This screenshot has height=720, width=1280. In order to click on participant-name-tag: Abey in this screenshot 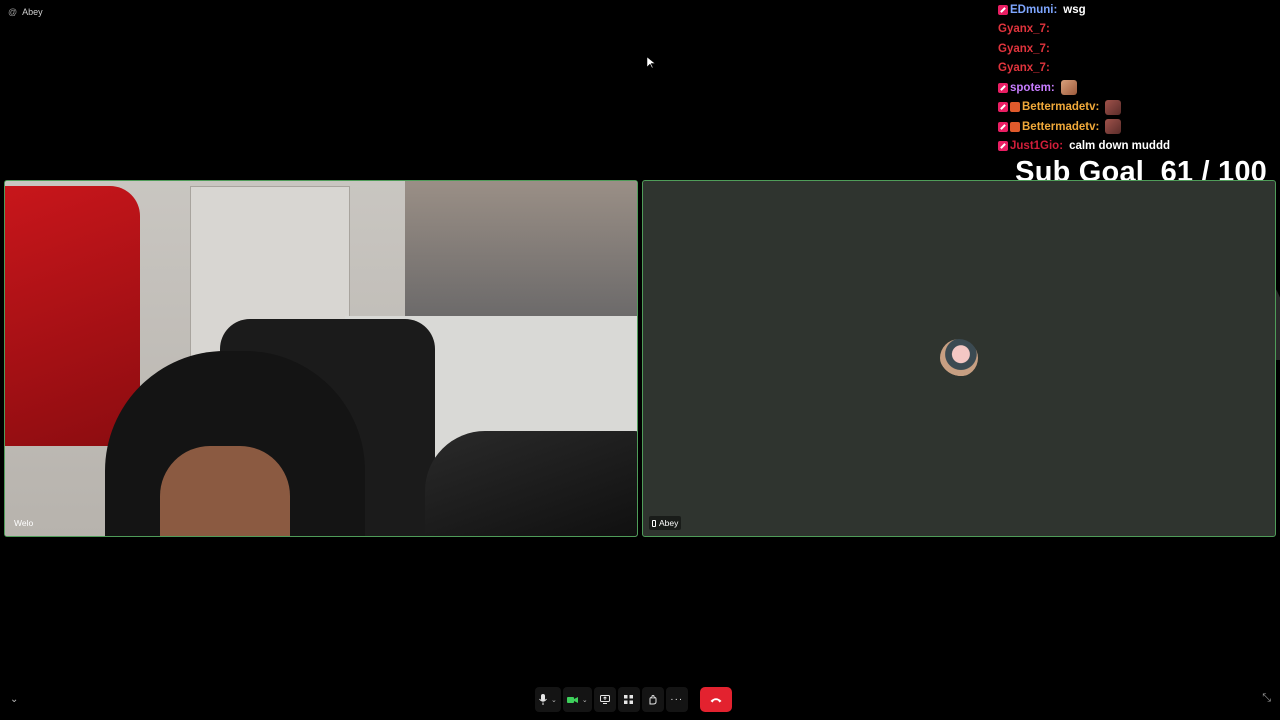, I will do `click(665, 523)`.